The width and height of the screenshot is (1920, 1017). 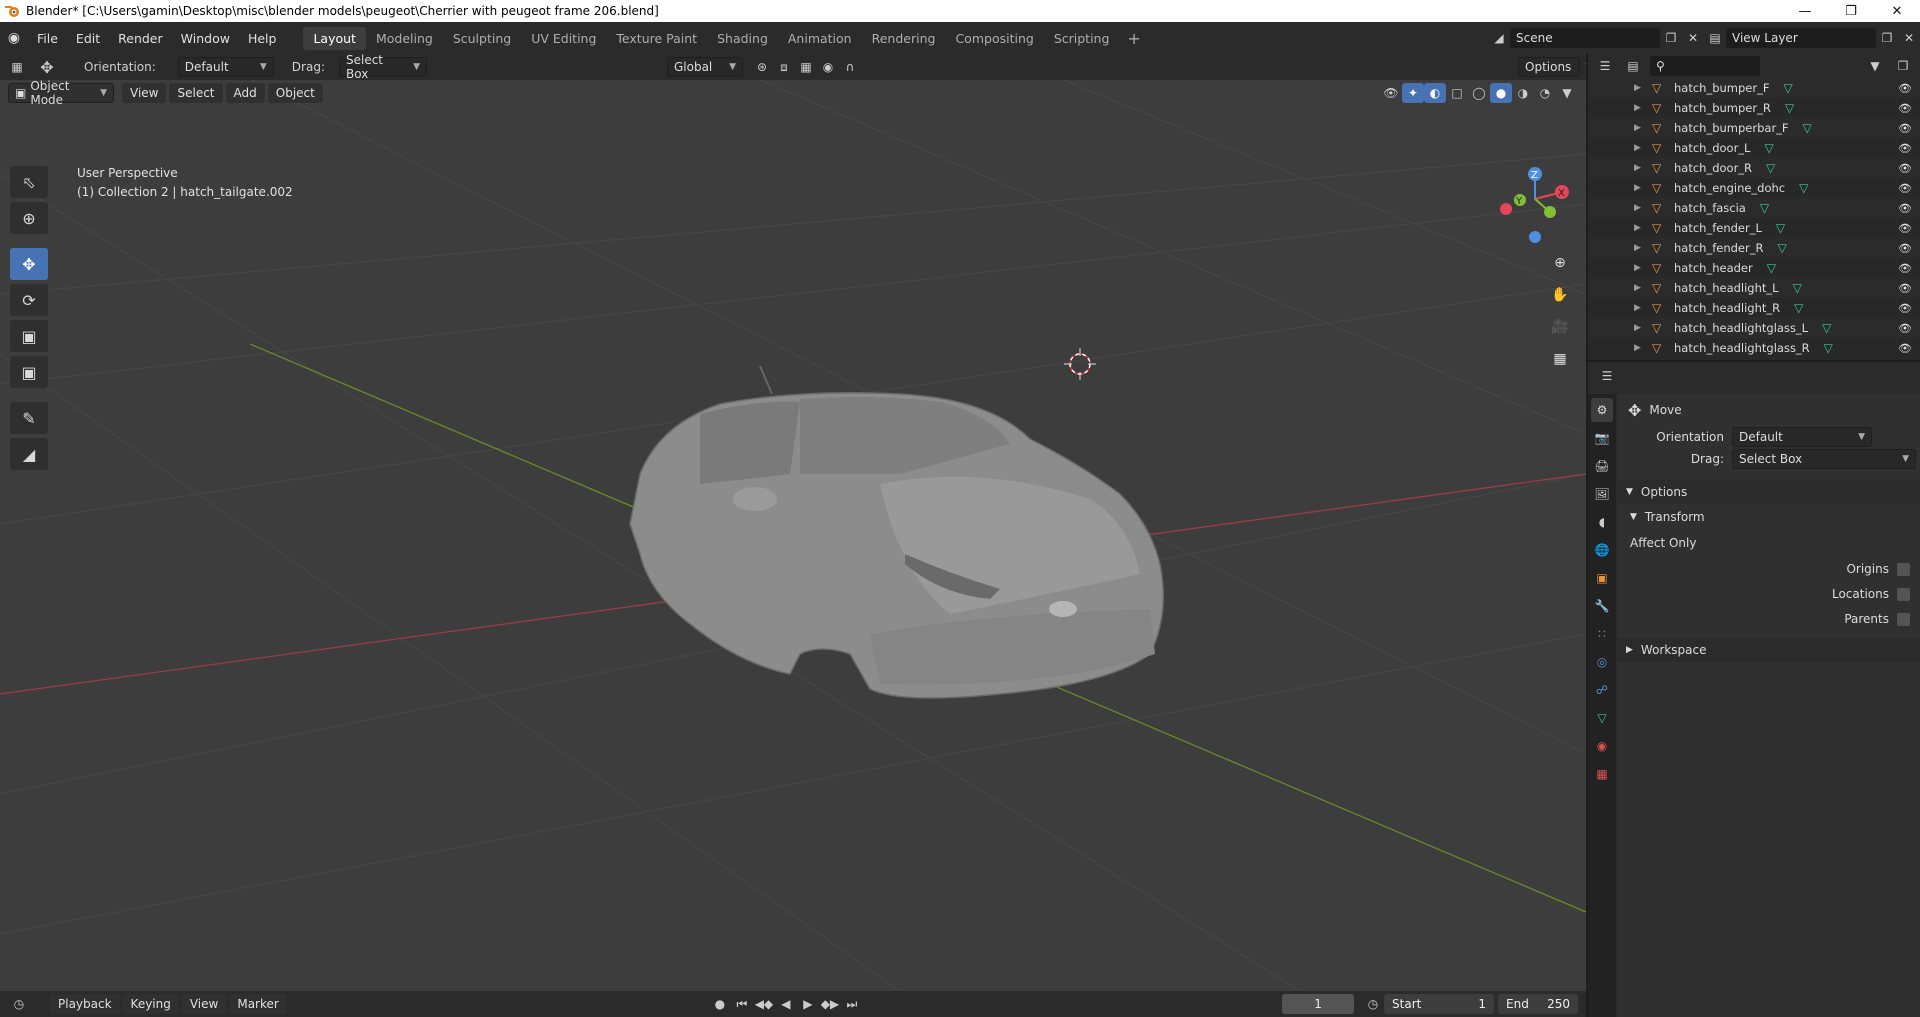 What do you see at coordinates (1754, 328) in the screenshot?
I see `outliner-item: ▶ ▽ hatch_headlightglass_L ▽ 👁` at bounding box center [1754, 328].